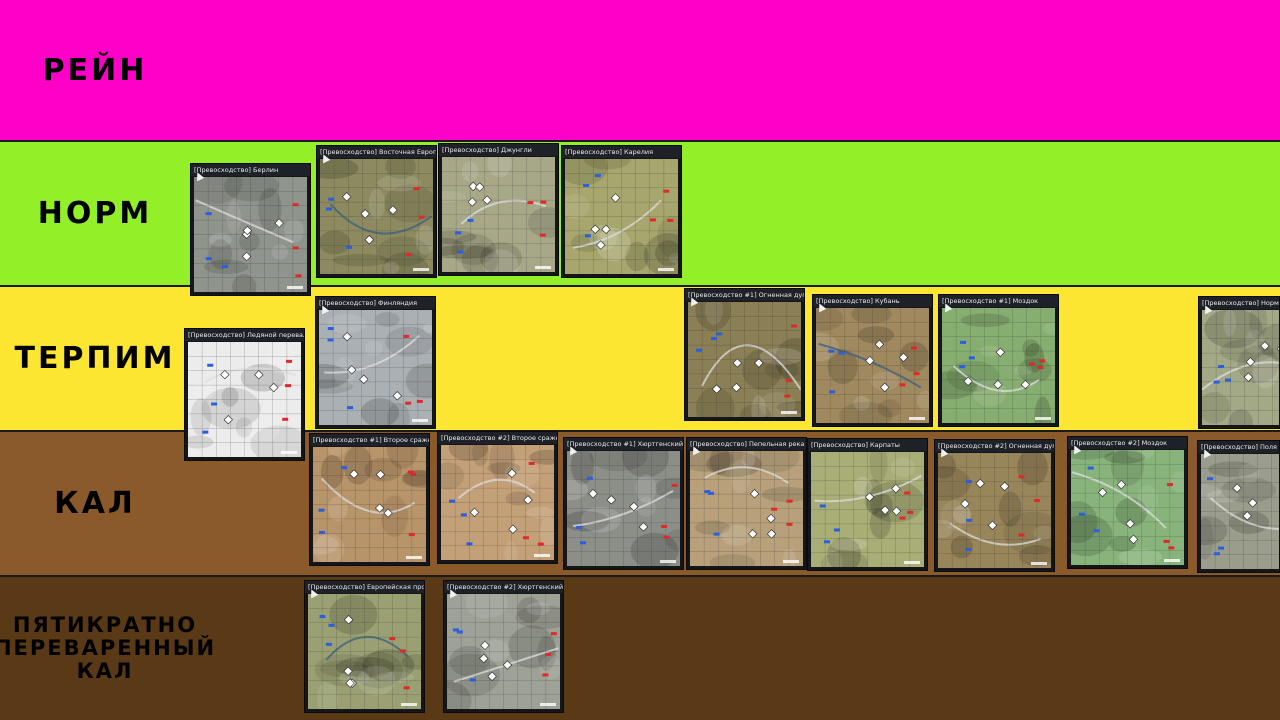 The height and width of the screenshot is (720, 1280). I want to click on map-title: [Превосходство] Пепельная река, so click(746, 444).